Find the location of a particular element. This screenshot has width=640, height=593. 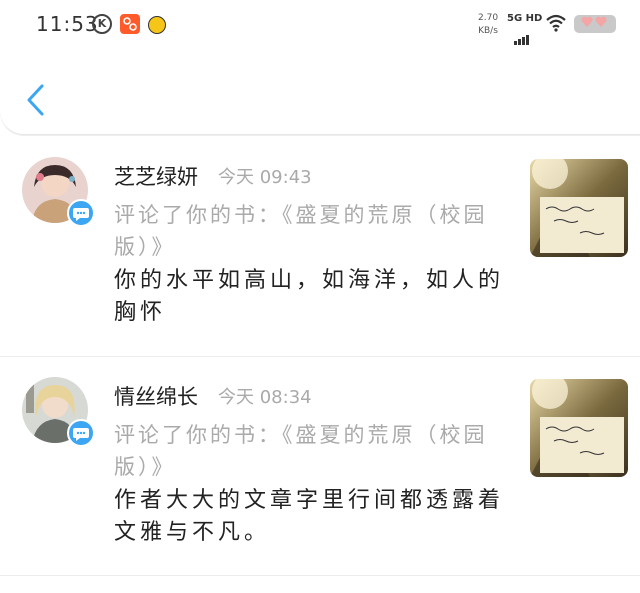

orange-app-icon is located at coordinates (130, 24).